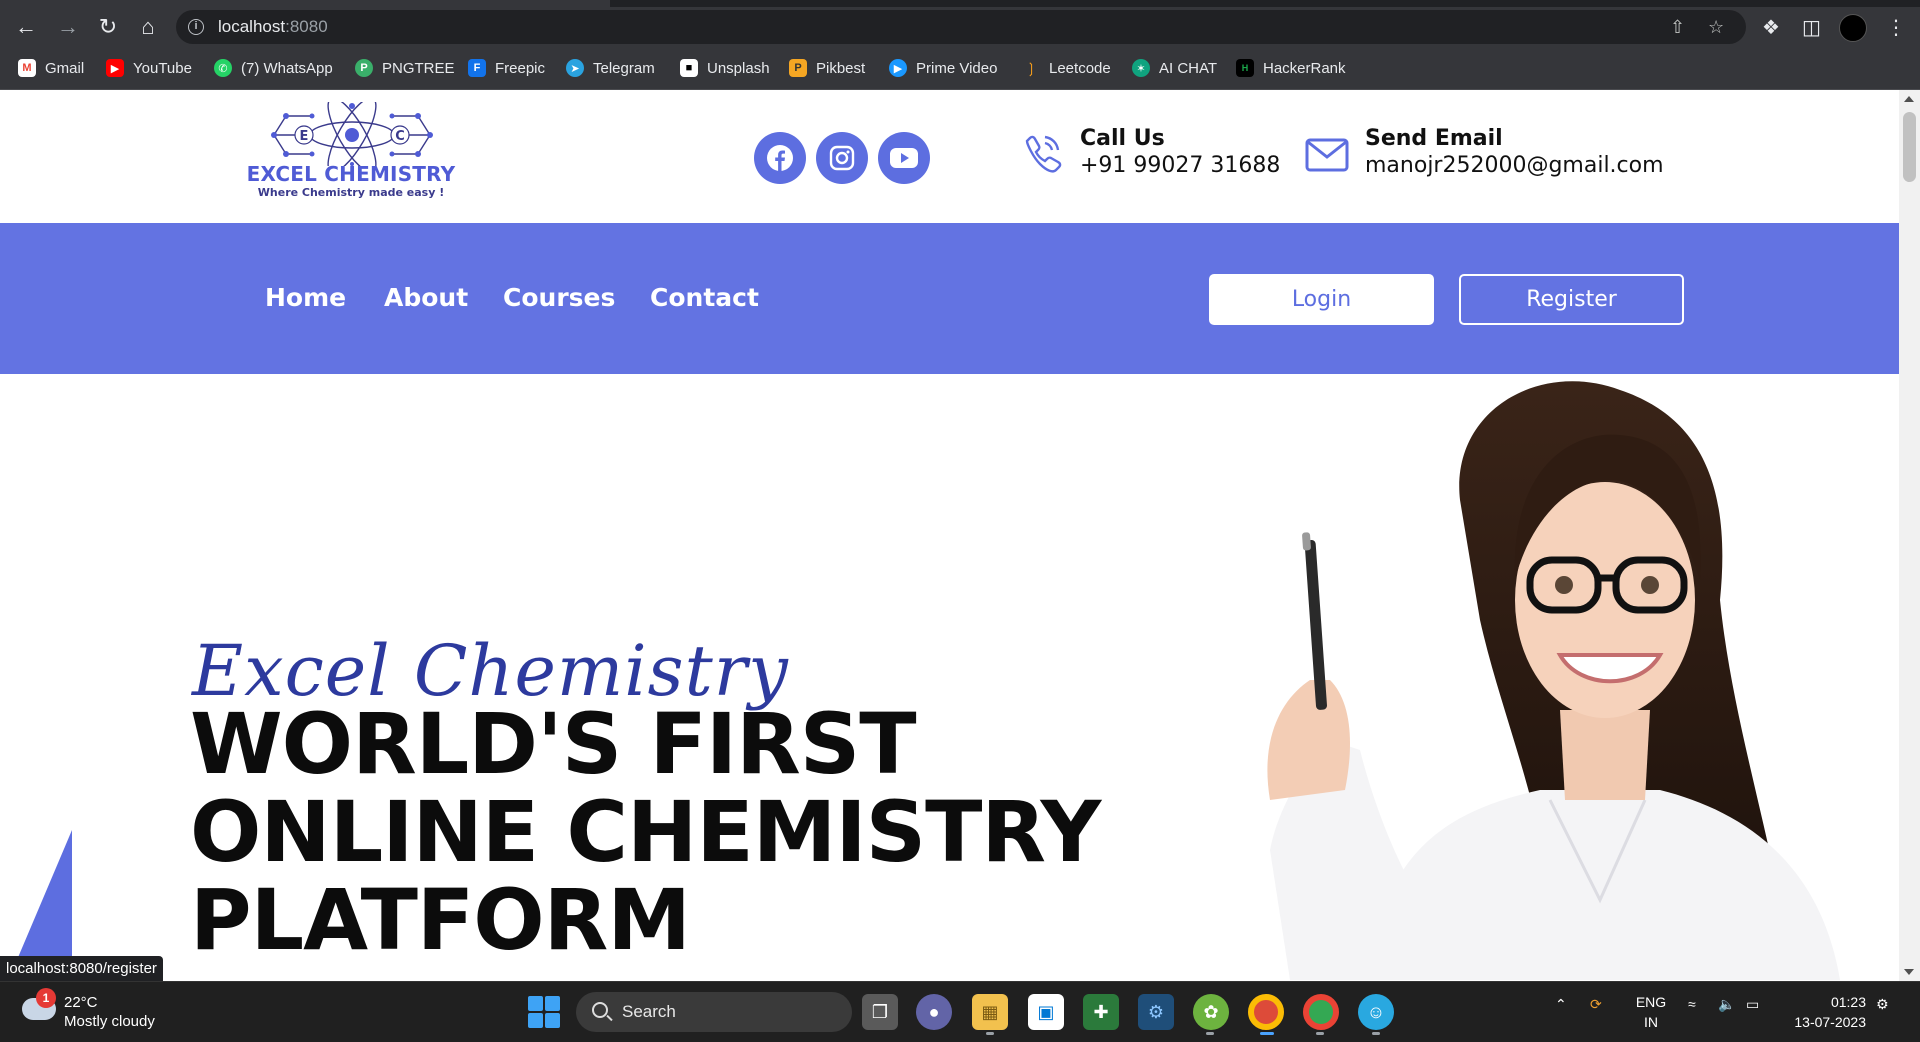  Describe the element at coordinates (1909, 972) in the screenshot. I see `scroll-down-icon` at that location.